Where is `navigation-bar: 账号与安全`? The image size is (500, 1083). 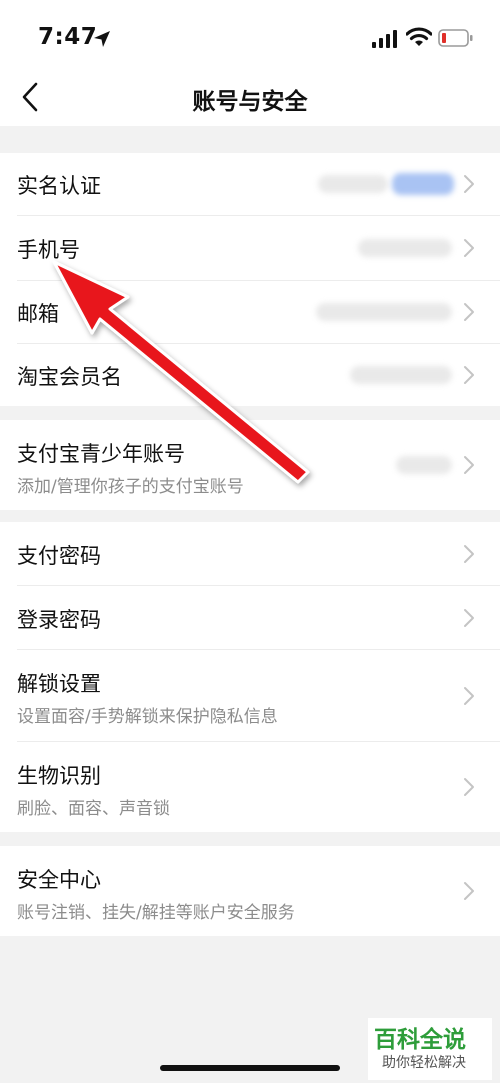 navigation-bar: 账号与安全 is located at coordinates (250, 98).